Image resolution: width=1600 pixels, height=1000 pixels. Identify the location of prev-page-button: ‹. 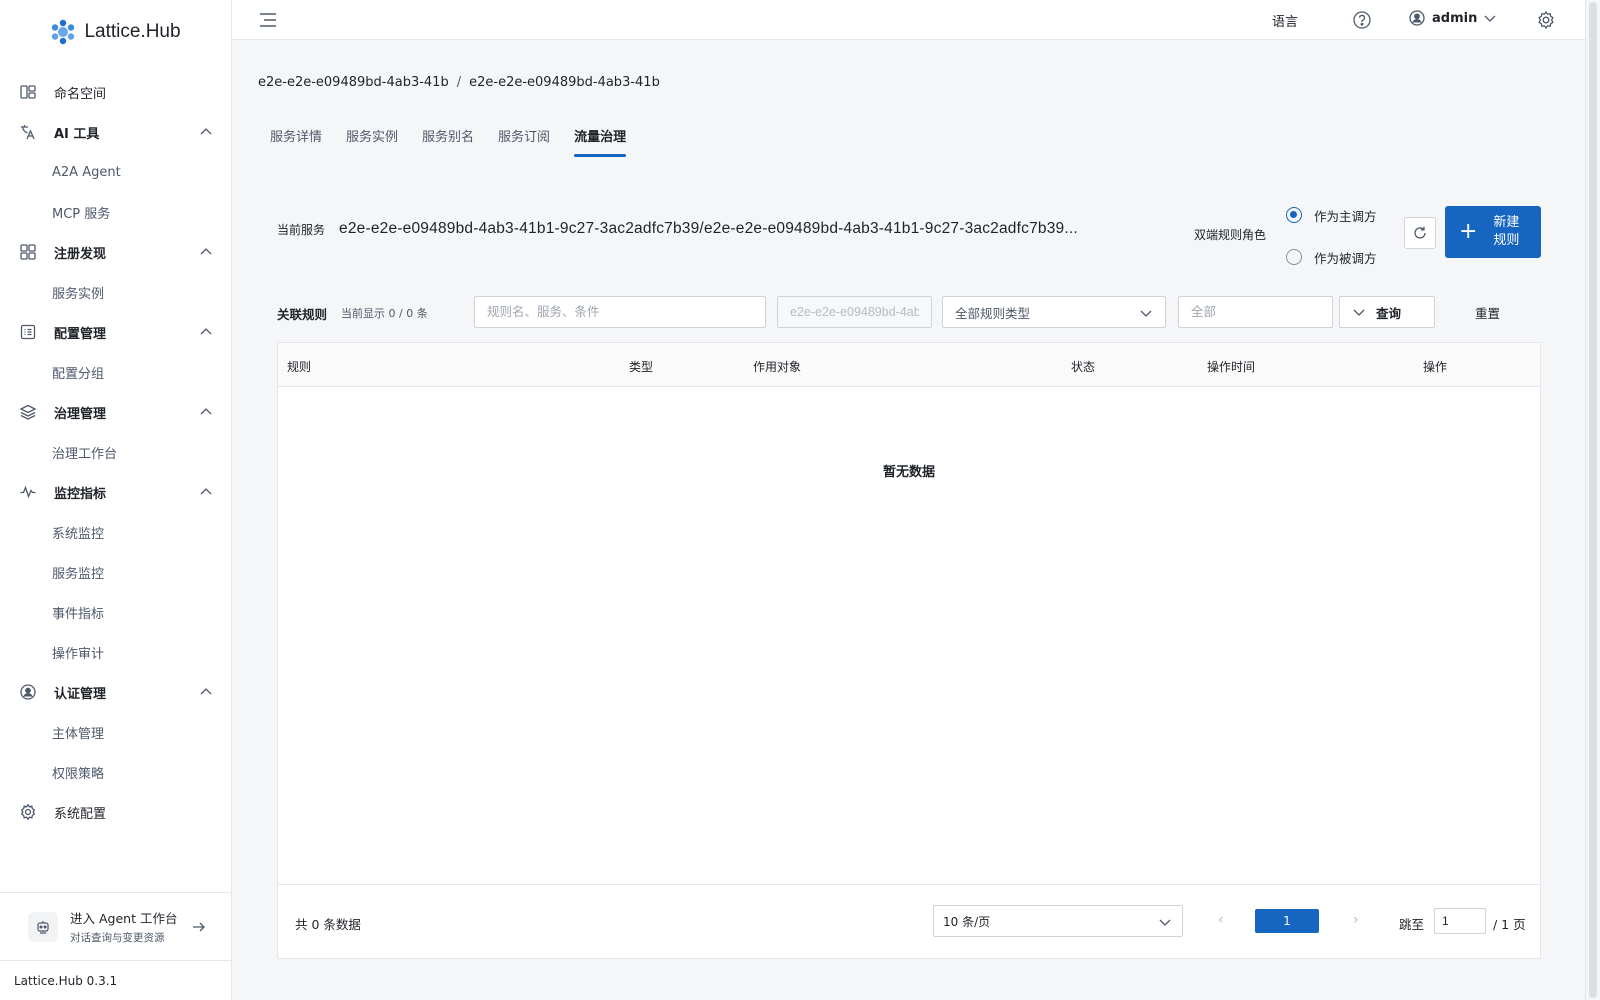
(1221, 920).